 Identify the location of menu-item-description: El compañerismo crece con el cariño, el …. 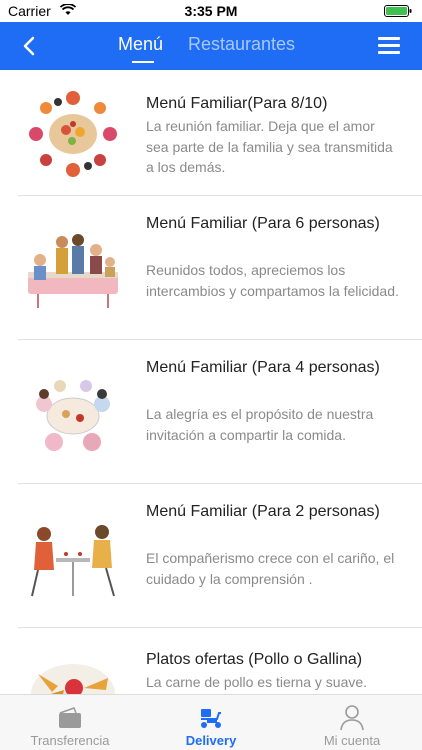
(270, 568).